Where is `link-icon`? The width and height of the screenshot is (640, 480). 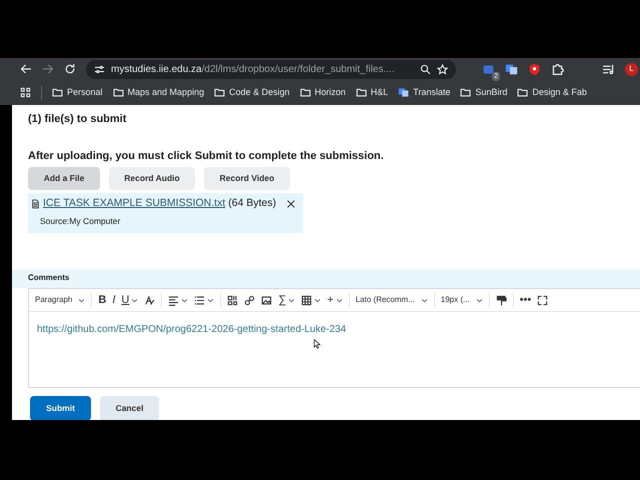 link-icon is located at coordinates (250, 300).